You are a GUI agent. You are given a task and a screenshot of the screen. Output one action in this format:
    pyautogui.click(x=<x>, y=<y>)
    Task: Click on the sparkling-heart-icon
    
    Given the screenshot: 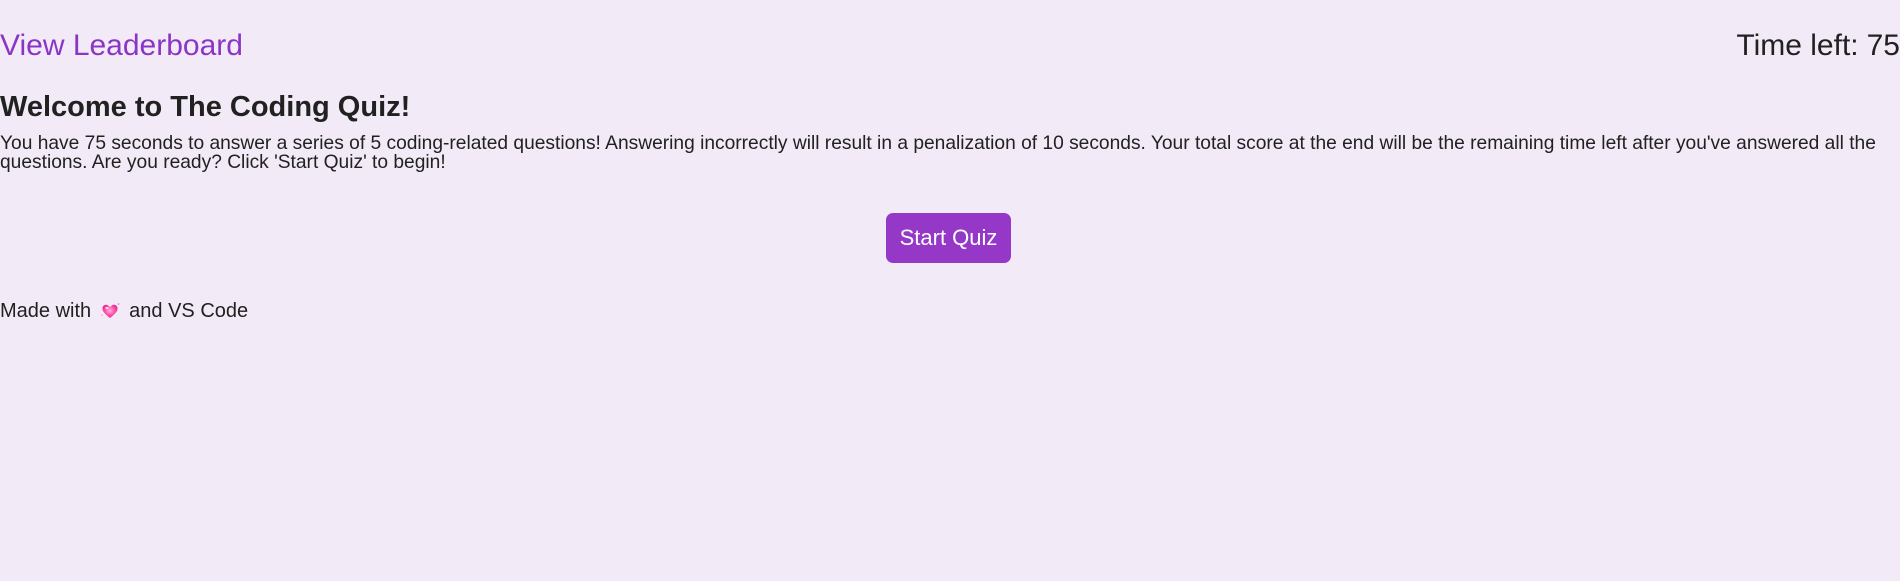 What is the action you would take?
    pyautogui.click(x=110, y=311)
    